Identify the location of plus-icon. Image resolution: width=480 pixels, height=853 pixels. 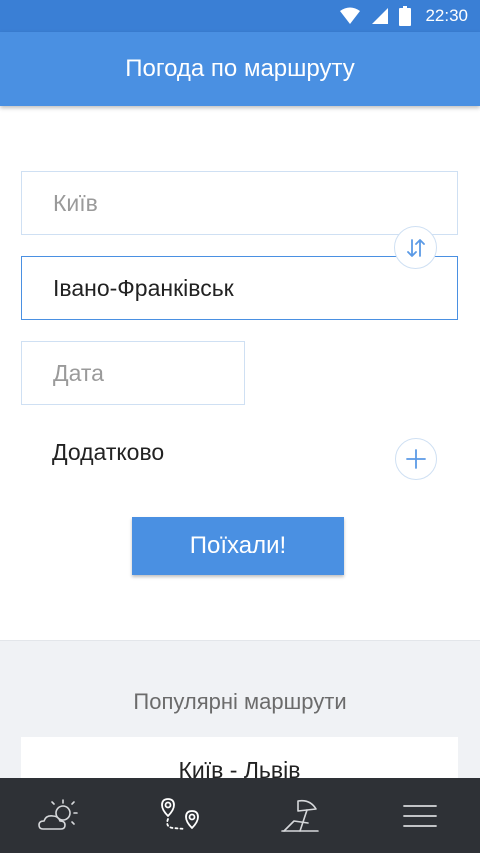
(416, 459).